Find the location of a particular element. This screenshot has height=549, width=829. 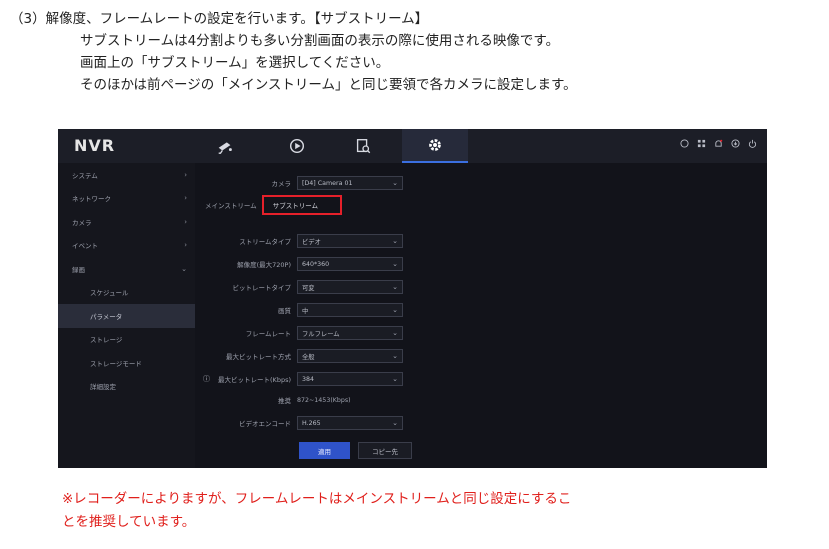

search-file-icon is located at coordinates (363, 146).